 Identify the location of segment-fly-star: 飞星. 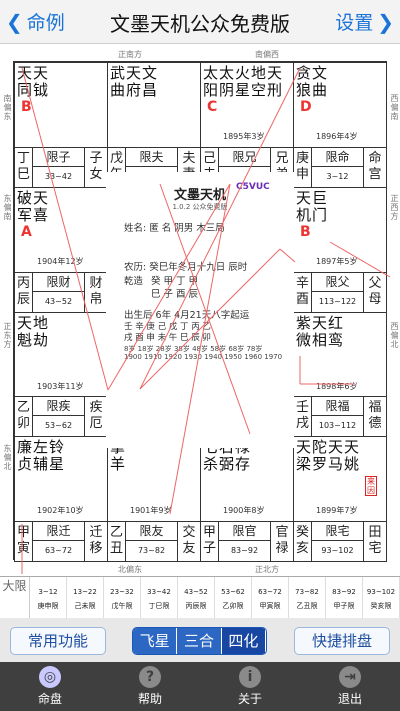
(155, 641).